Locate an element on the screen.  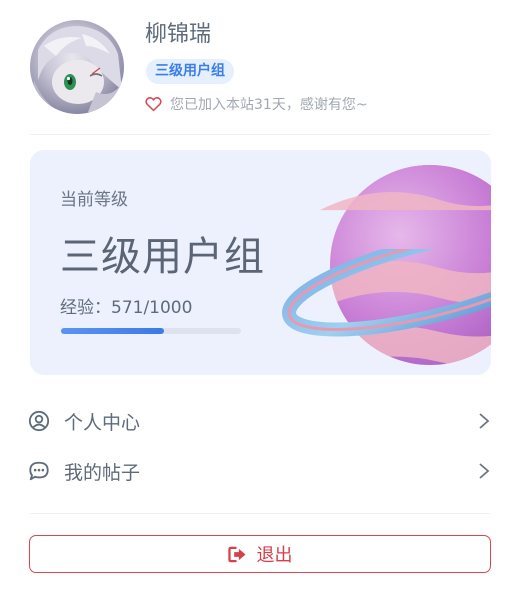
join-days-text: 您已加入本站31天，感谢有您~ is located at coordinates (269, 105).